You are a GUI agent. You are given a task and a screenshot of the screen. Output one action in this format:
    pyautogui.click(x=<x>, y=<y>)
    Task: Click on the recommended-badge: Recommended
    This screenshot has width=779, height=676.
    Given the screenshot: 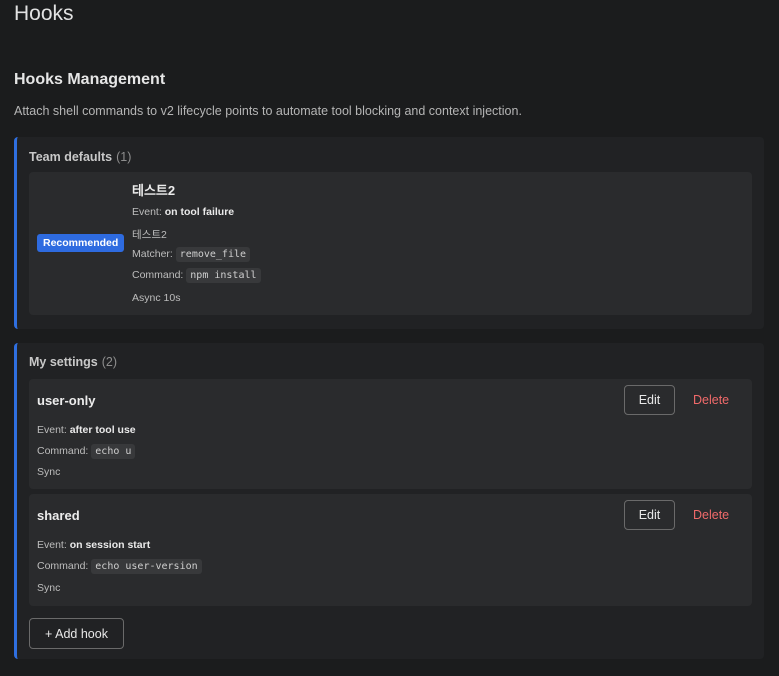 What is the action you would take?
    pyautogui.click(x=81, y=243)
    